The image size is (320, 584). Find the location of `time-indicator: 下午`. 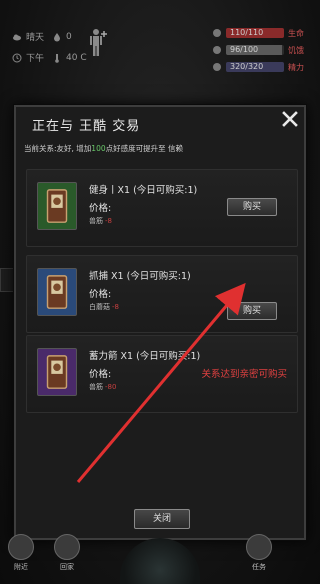

time-indicator: 下午 is located at coordinates (28, 57).